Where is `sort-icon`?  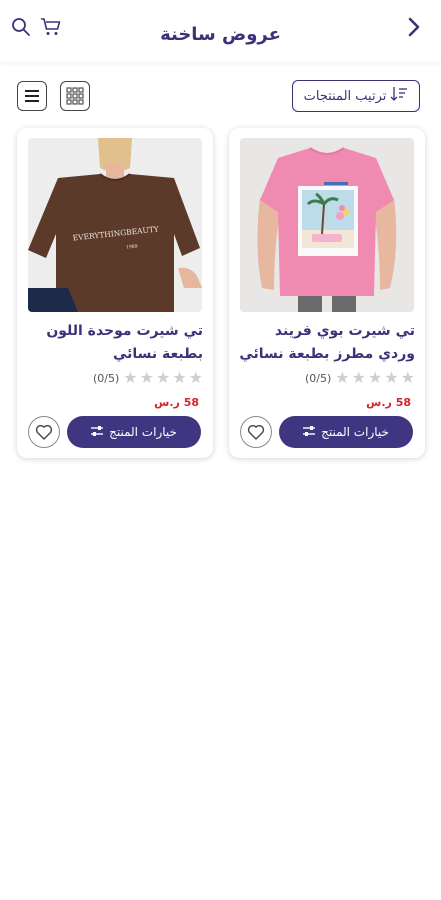 sort-icon is located at coordinates (399, 96).